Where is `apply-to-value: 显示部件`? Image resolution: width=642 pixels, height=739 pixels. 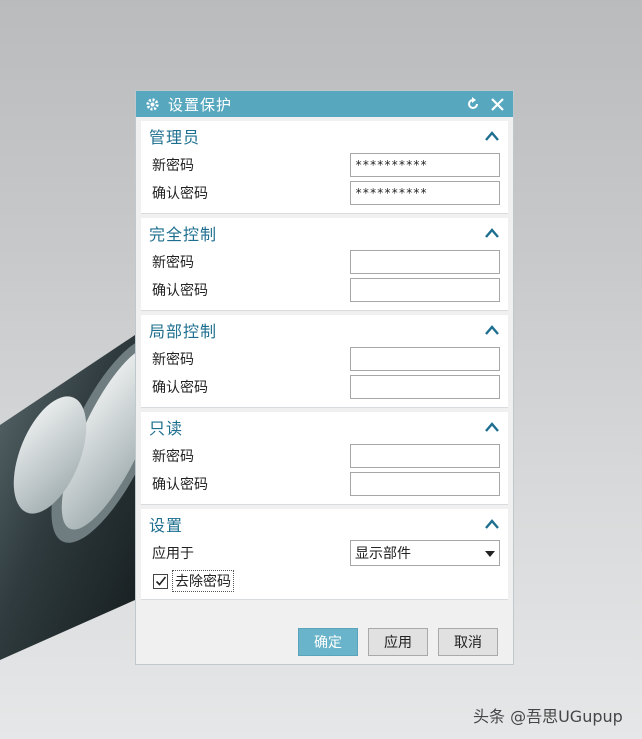
apply-to-value: 显示部件 is located at coordinates (383, 554).